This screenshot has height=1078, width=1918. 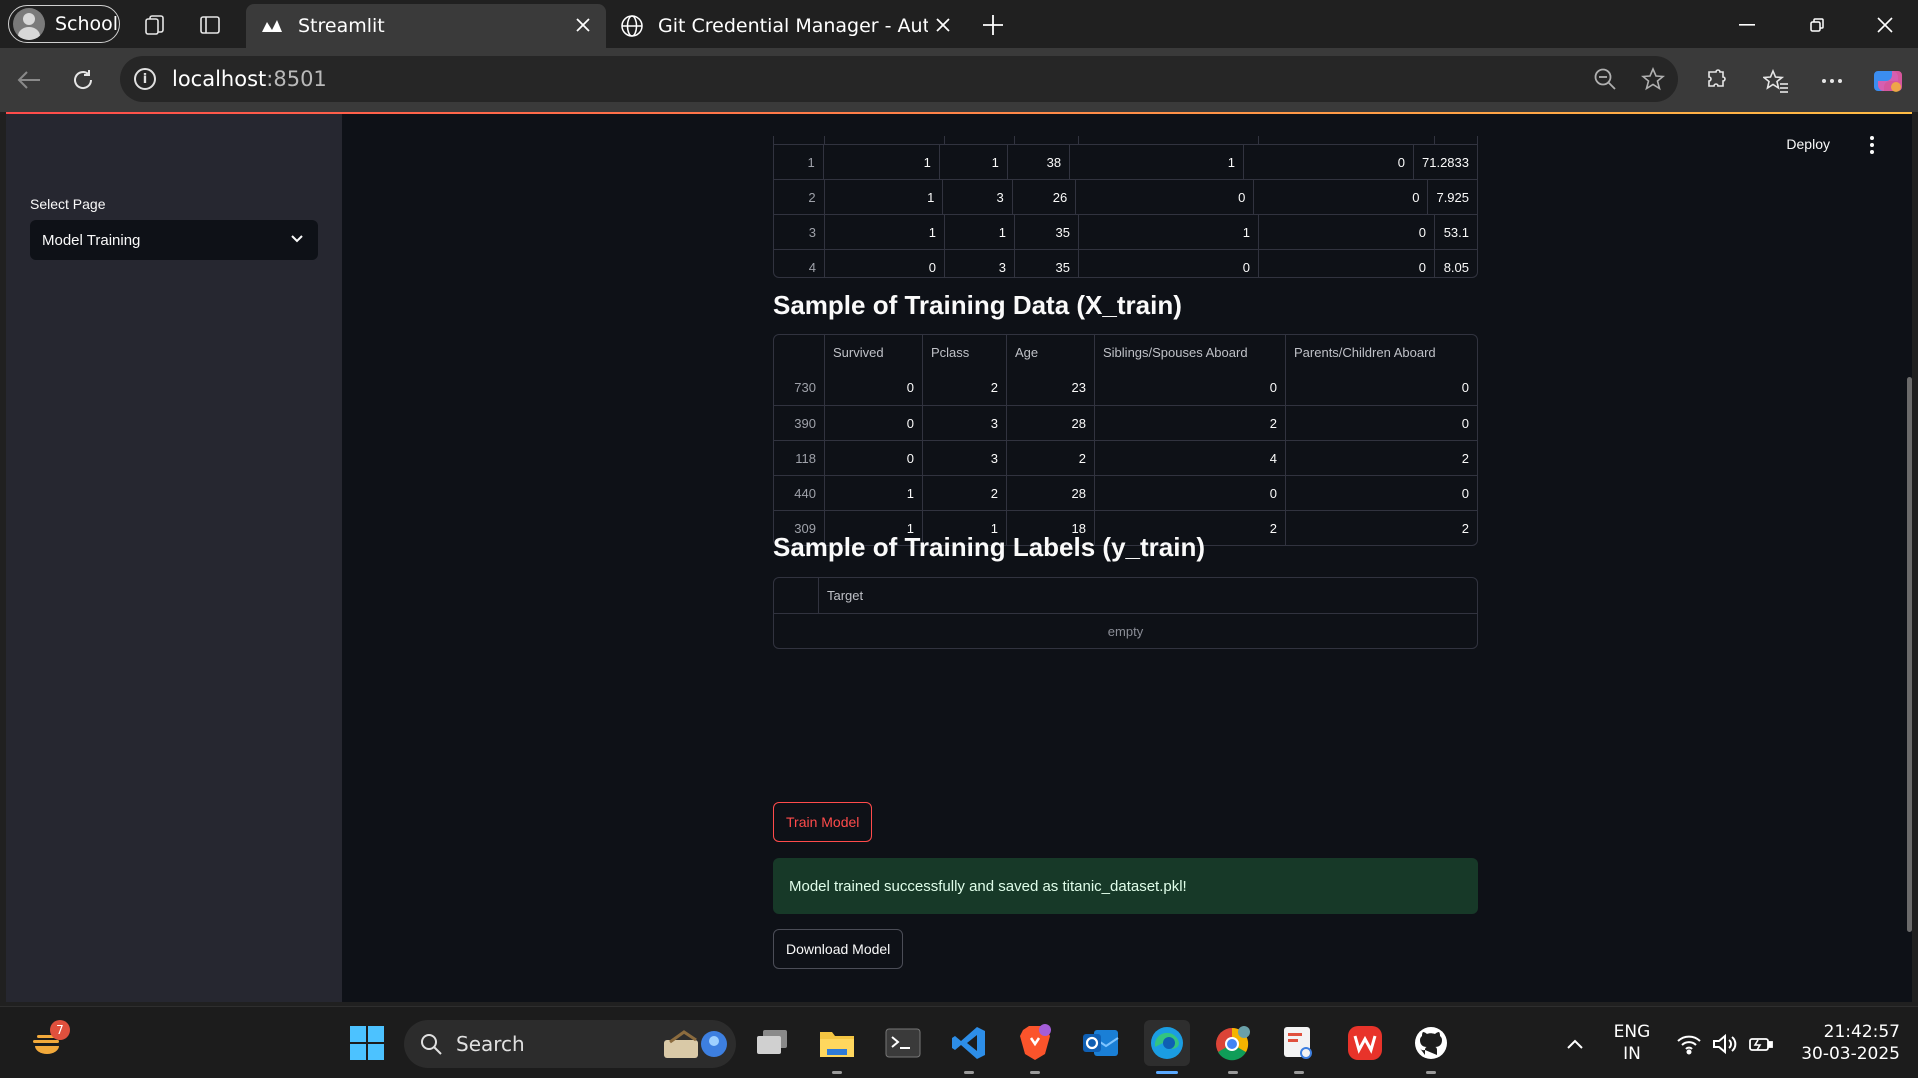 I want to click on tab-label: Streamlit, so click(x=341, y=26).